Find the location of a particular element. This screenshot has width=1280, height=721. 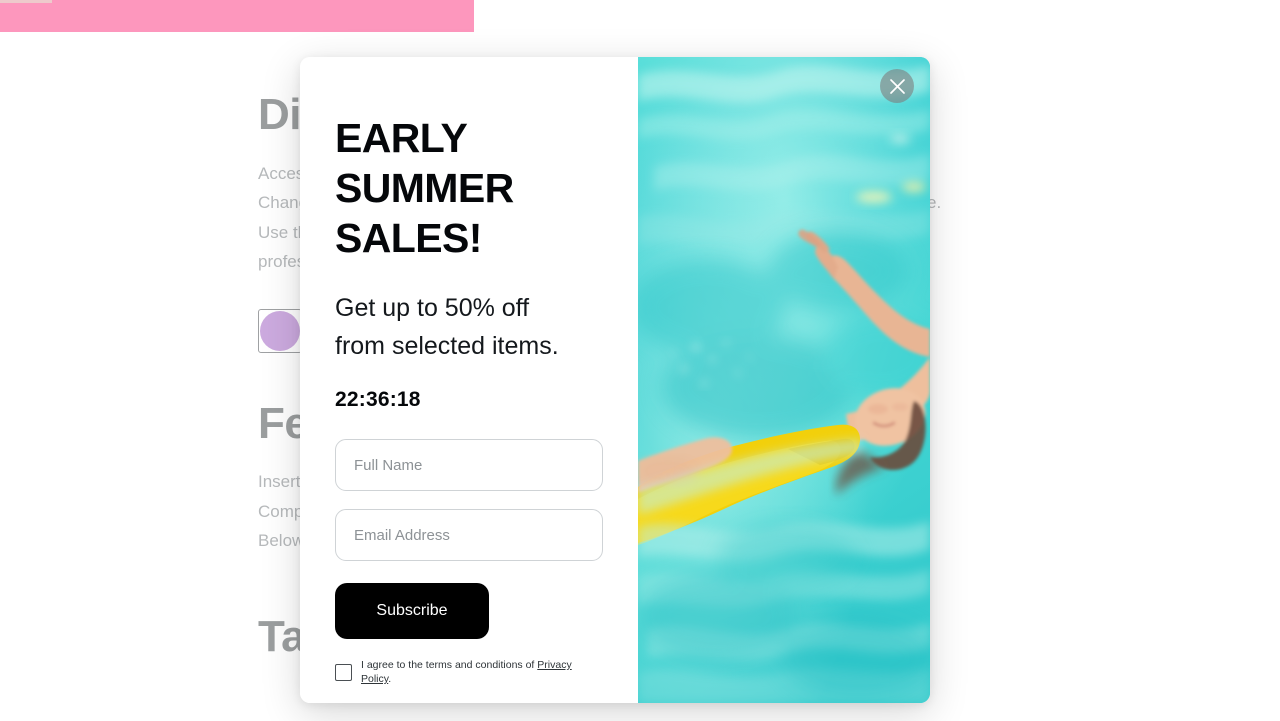

subscribe-button: Subscribe is located at coordinates (412, 611).